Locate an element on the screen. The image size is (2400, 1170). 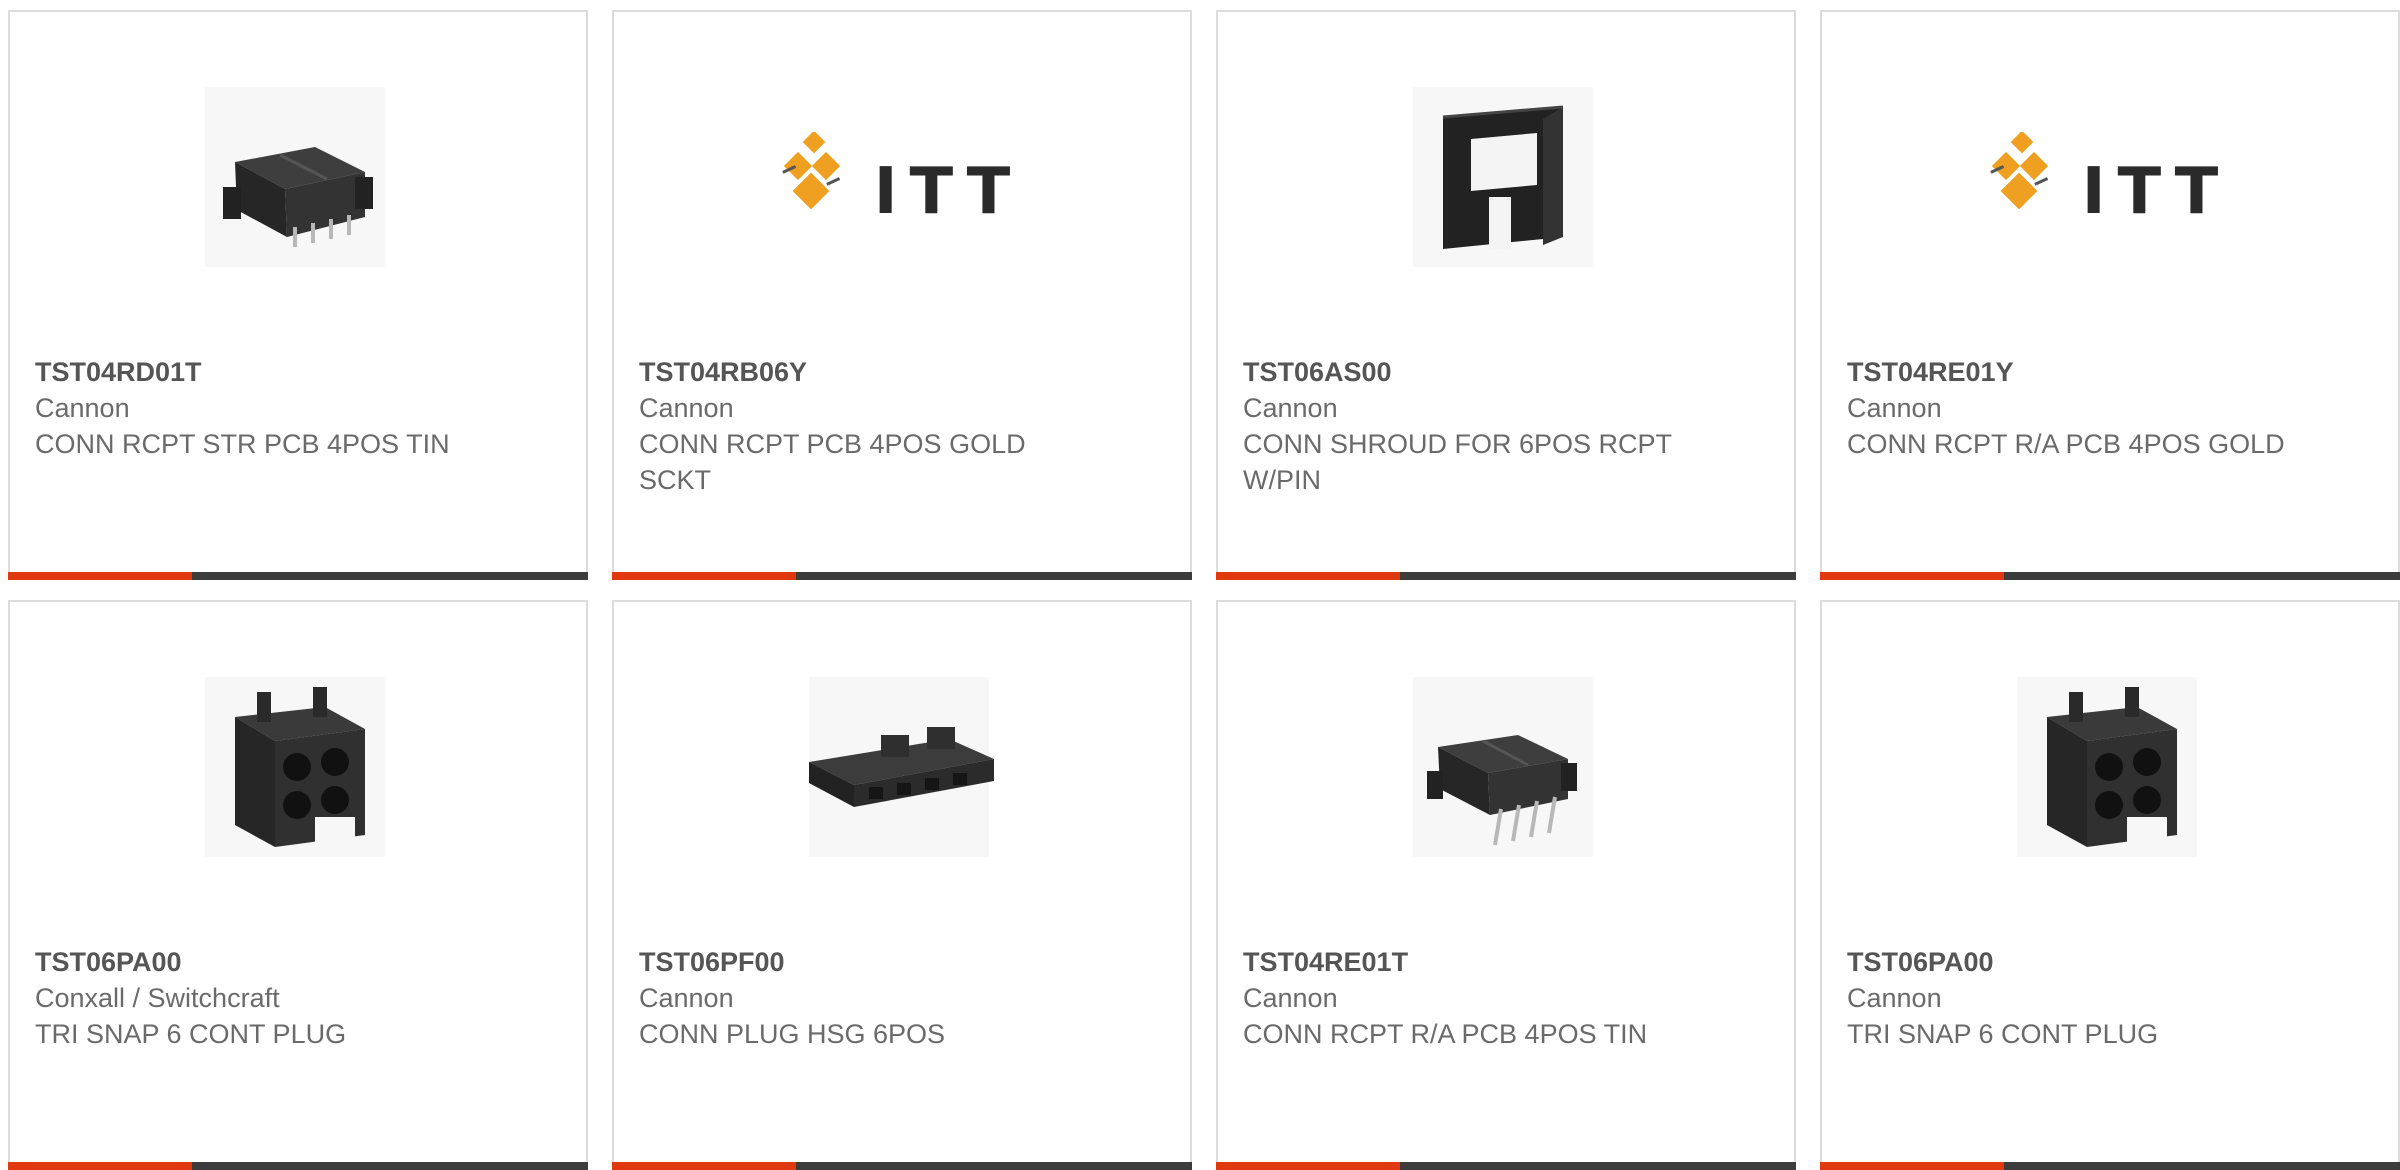
part-number: TST04RD01T is located at coordinates (255, 372).